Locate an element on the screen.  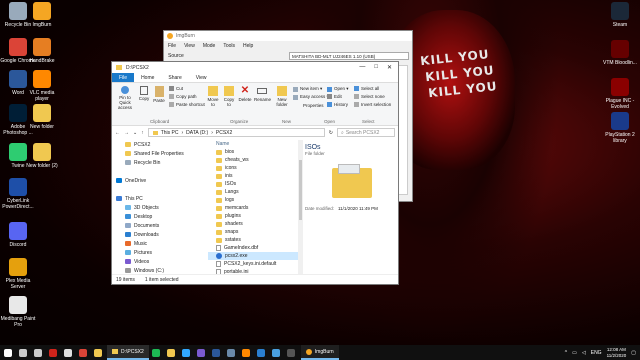
nav-item: Videos is located at coordinates (156, 261).